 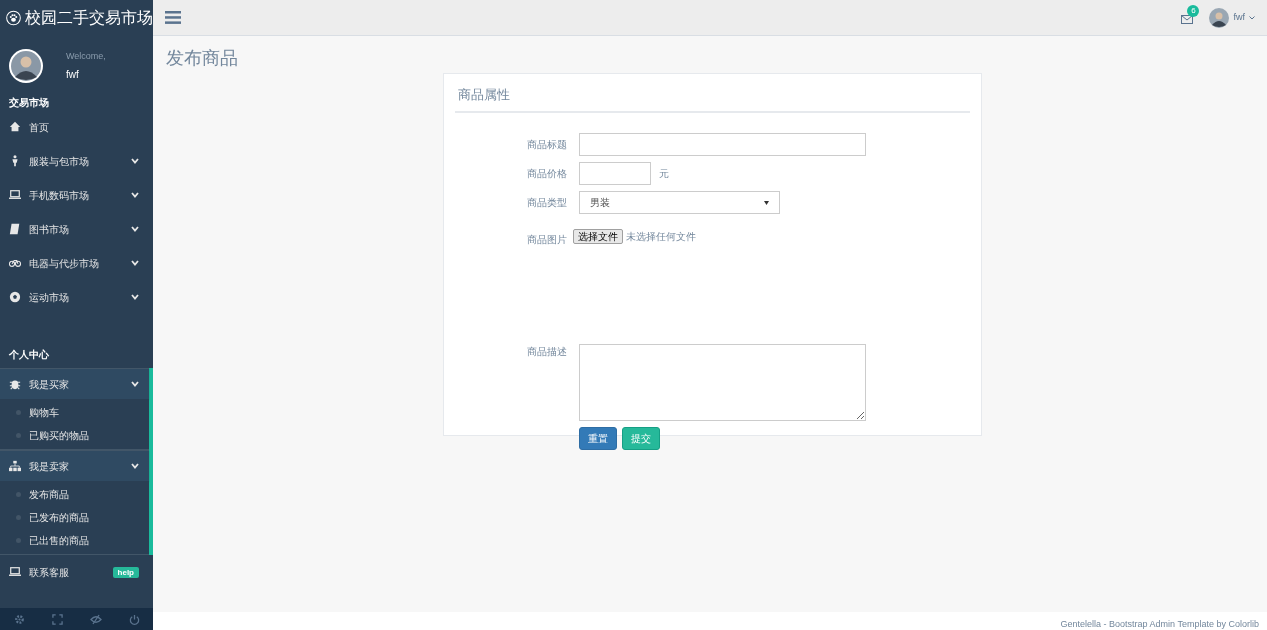 I want to click on sidebar-item: 电器与代步市场, so click(x=76, y=263).